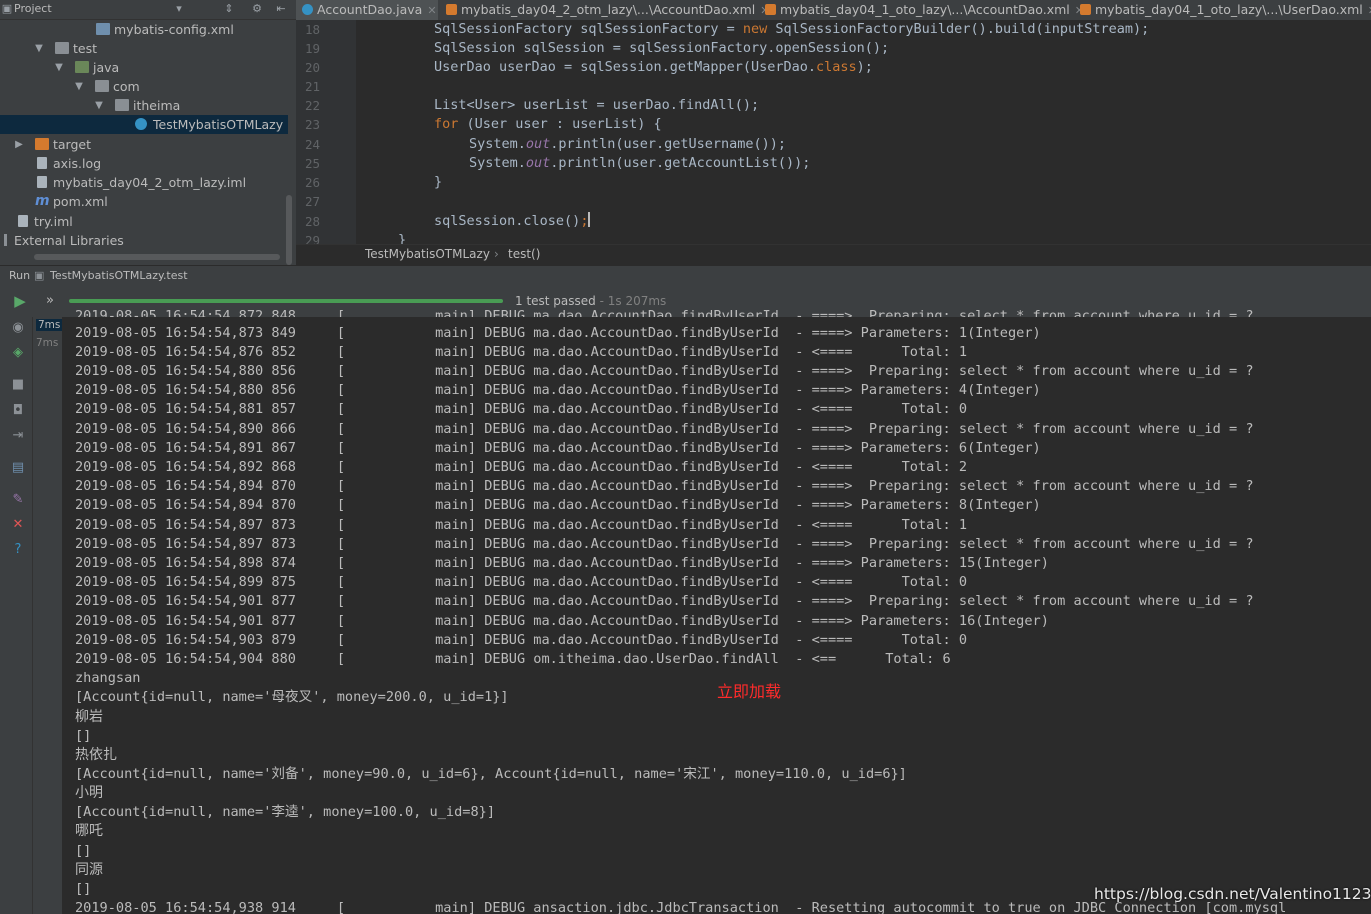  Describe the element at coordinates (367, 10) in the screenshot. I see `tab-accountdao-java: AccountDao.java ✕` at that location.